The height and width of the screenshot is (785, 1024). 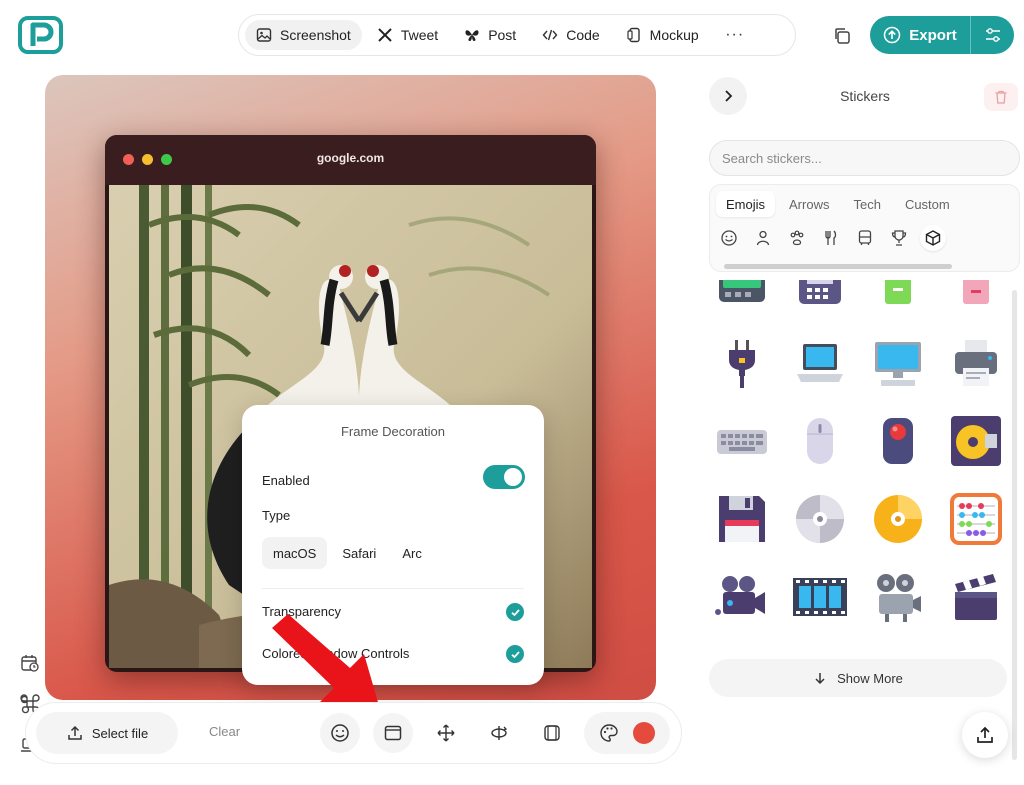 I want to click on chevron-right-icon, so click(x=729, y=96).